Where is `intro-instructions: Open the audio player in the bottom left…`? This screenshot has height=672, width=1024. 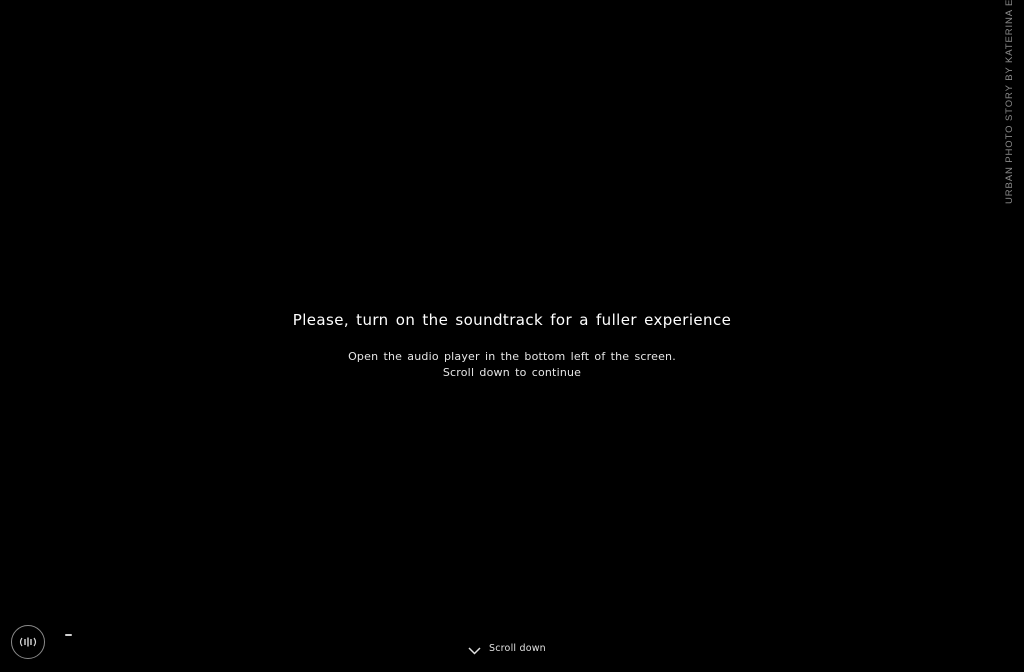 intro-instructions: Open the audio player in the bottom left… is located at coordinates (512, 365).